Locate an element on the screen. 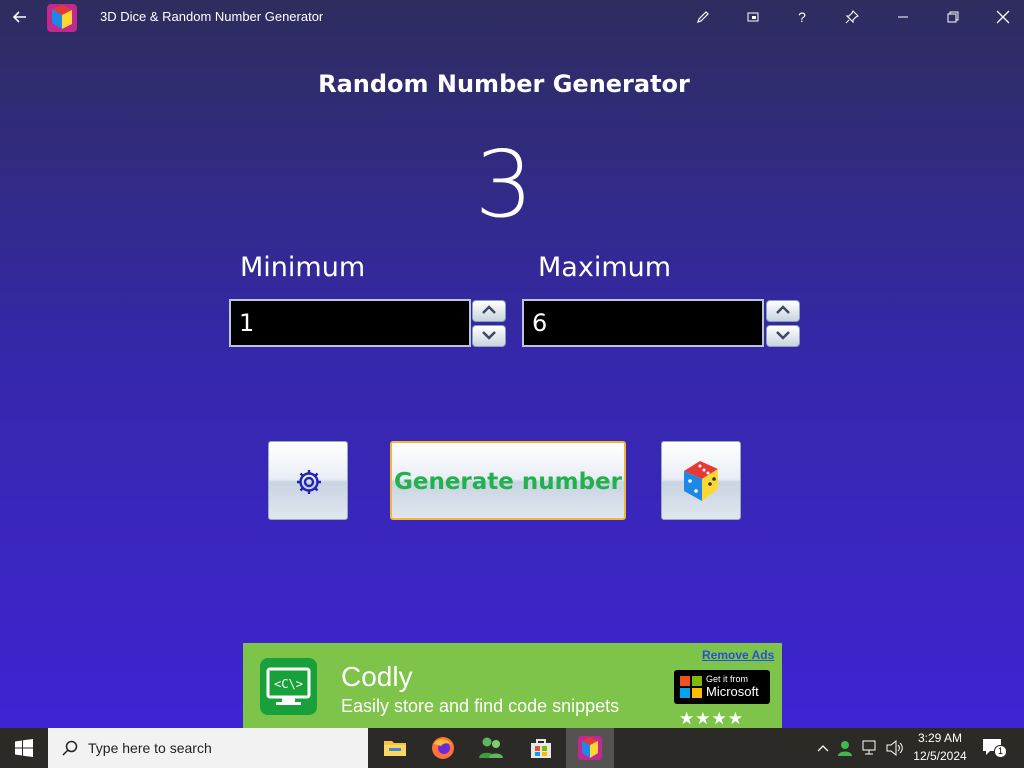  minimize-button is located at coordinates (903, 17).